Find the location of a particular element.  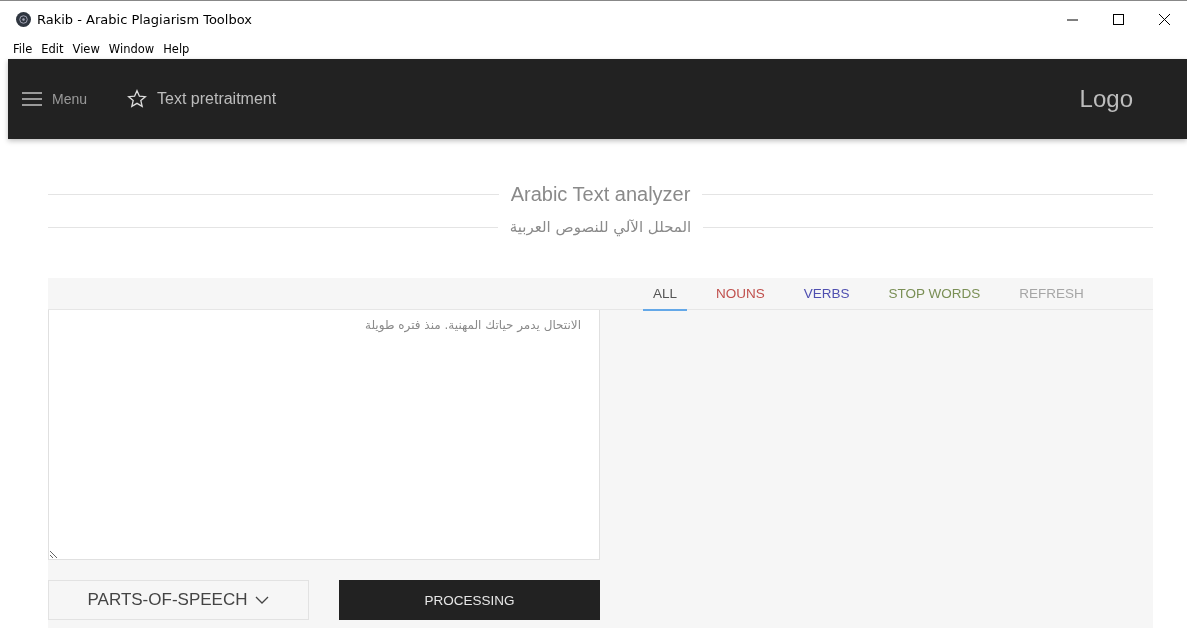

menu-item: View is located at coordinates (86, 48).